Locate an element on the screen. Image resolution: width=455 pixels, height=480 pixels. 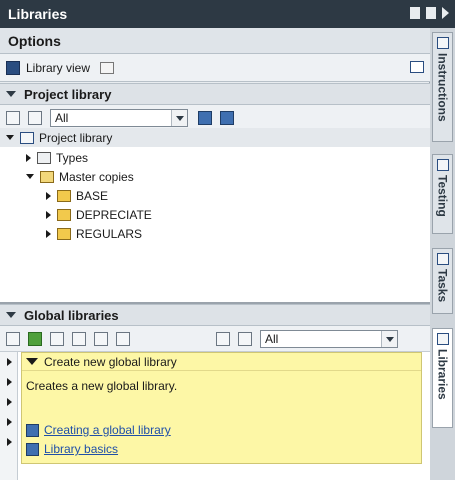
project-library-header: Project library is located at coordinates (215, 94).